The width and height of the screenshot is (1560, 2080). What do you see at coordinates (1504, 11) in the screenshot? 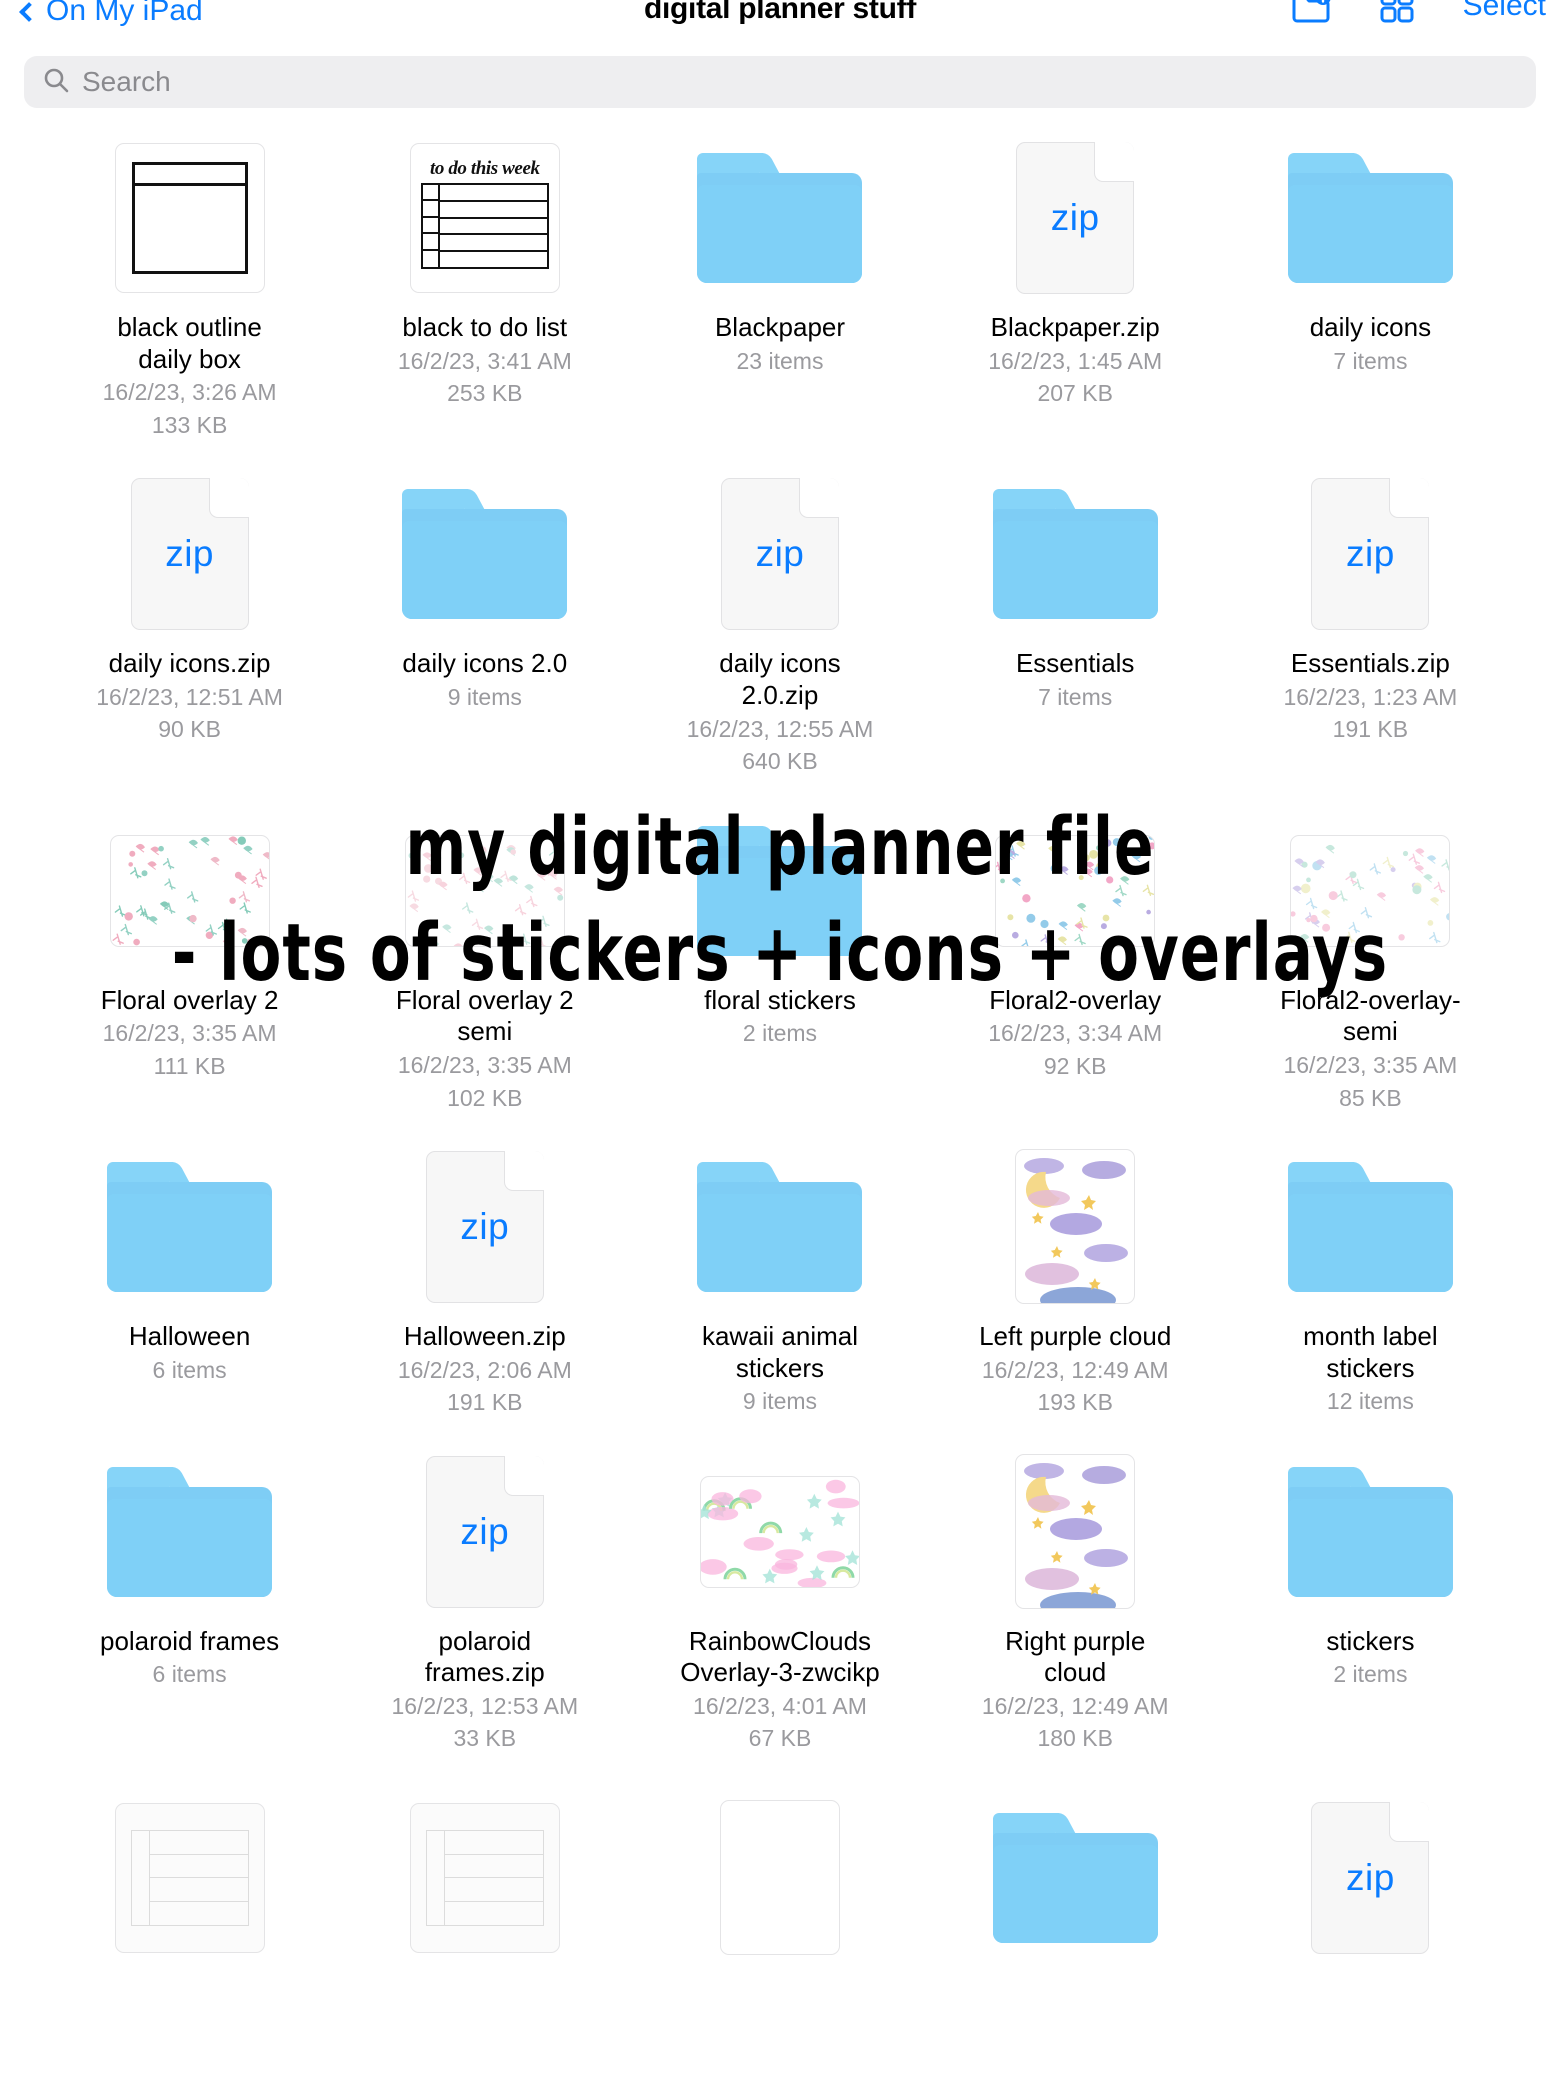
I see `select-button: Select` at bounding box center [1504, 11].